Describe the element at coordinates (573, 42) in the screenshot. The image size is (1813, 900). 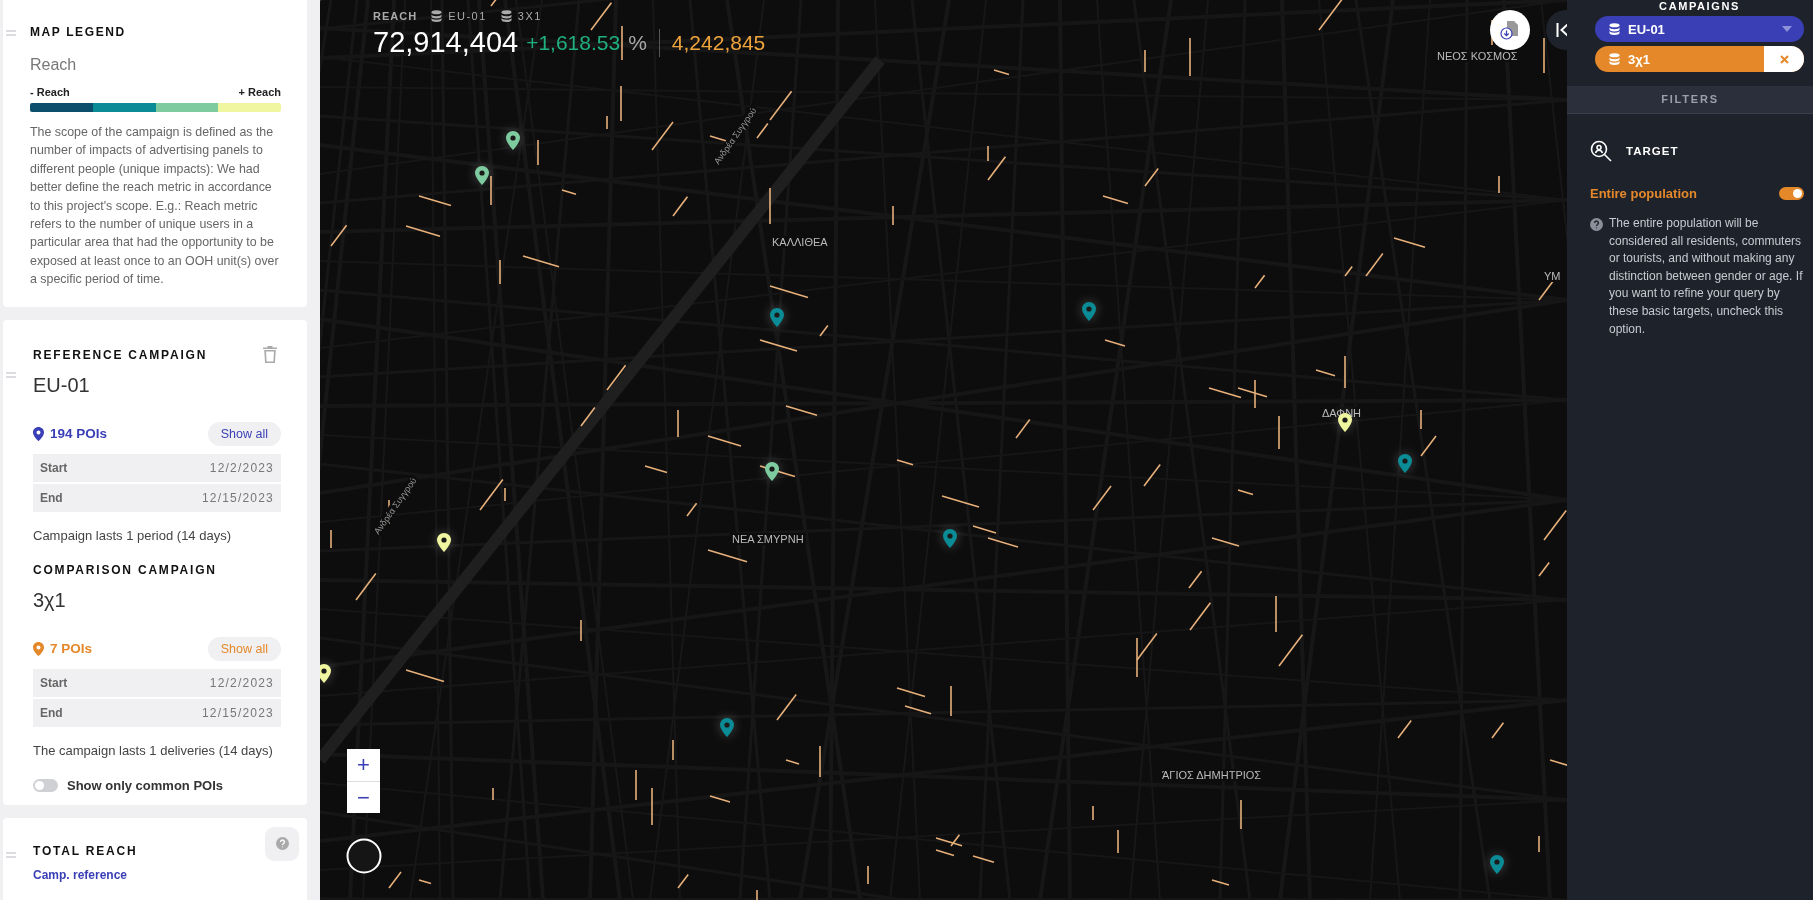
I see `reach-change: +1,618.53` at that location.